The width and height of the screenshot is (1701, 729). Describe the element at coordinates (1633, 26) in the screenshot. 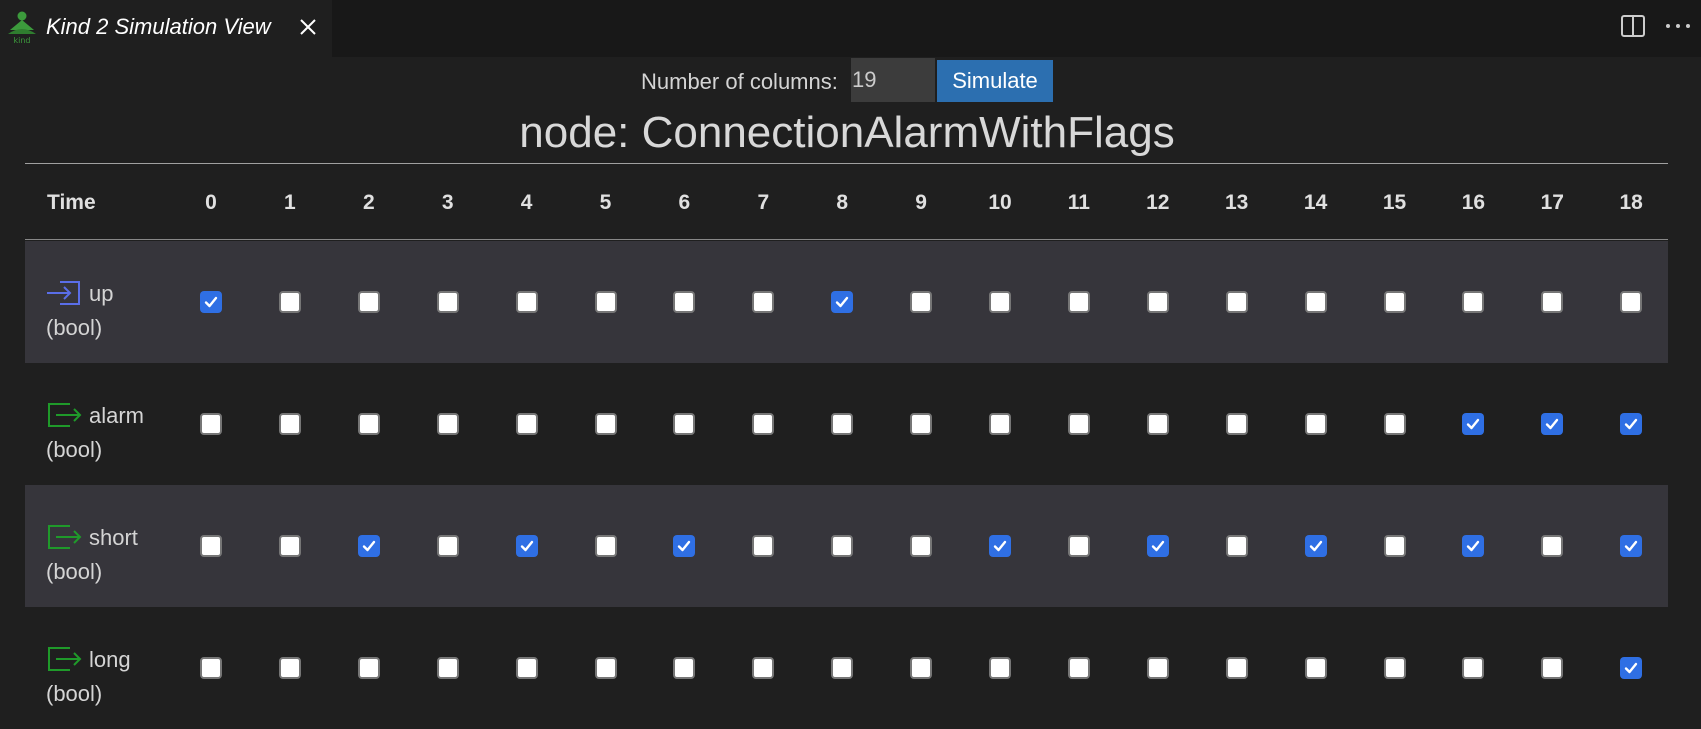

I see `split-editor-icon` at that location.